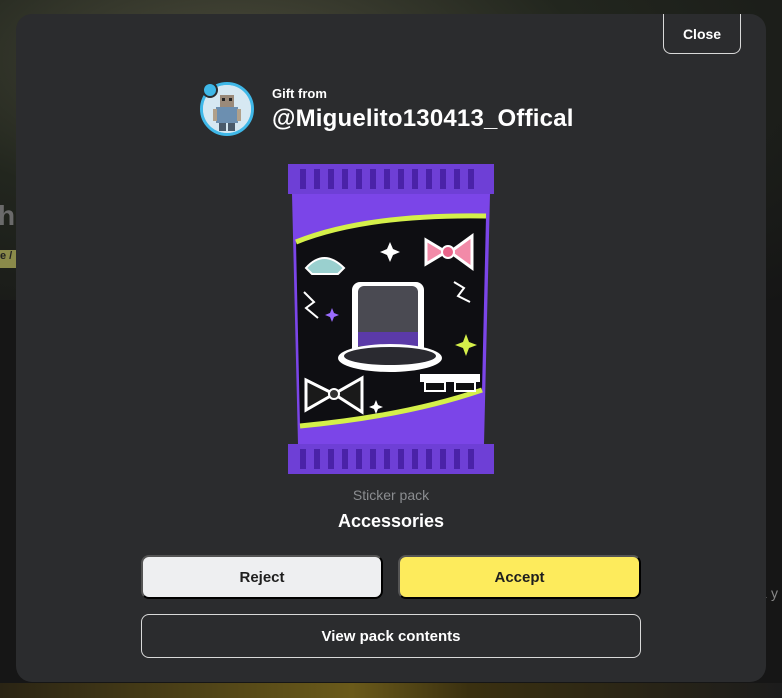  Describe the element at coordinates (391, 495) in the screenshot. I see `pack-type-label: Sticker pack` at that location.